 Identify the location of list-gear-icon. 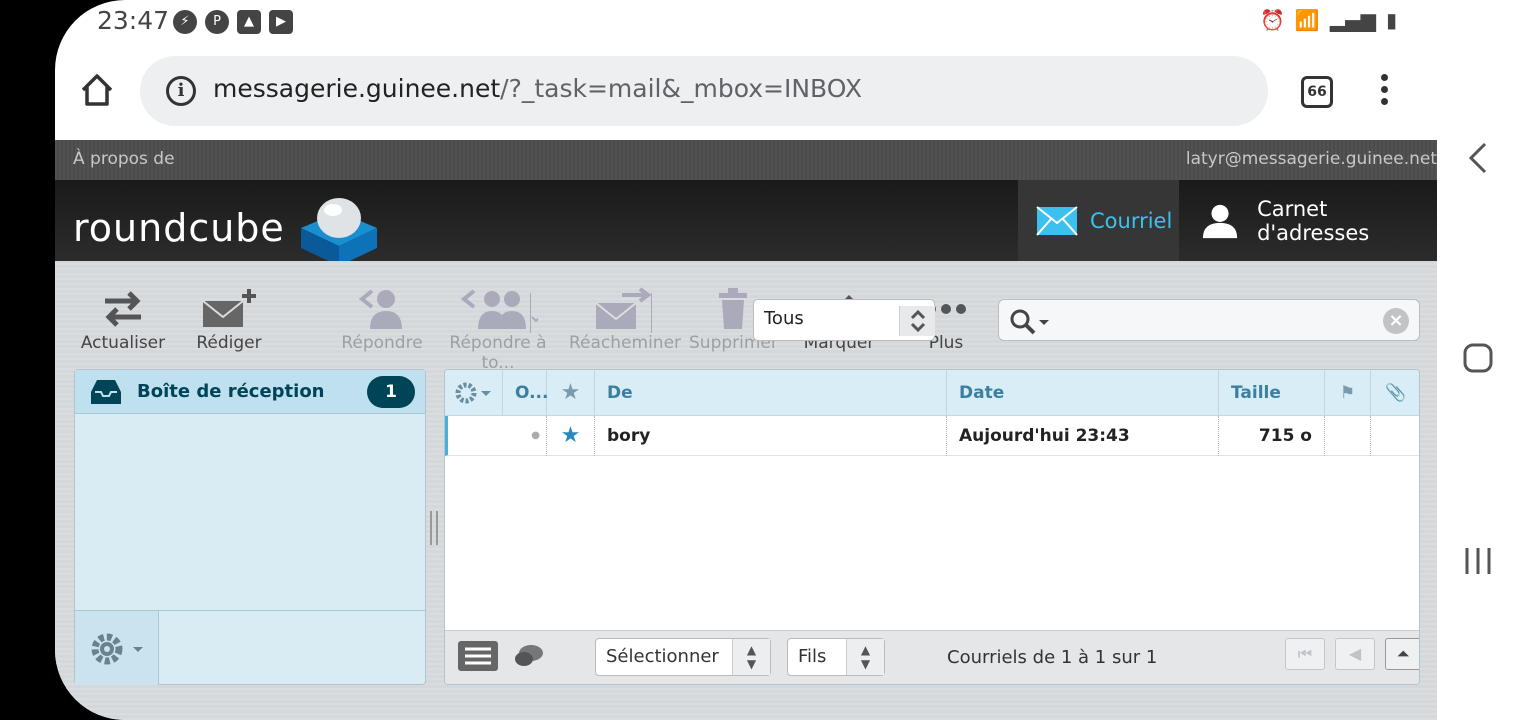
(473, 393).